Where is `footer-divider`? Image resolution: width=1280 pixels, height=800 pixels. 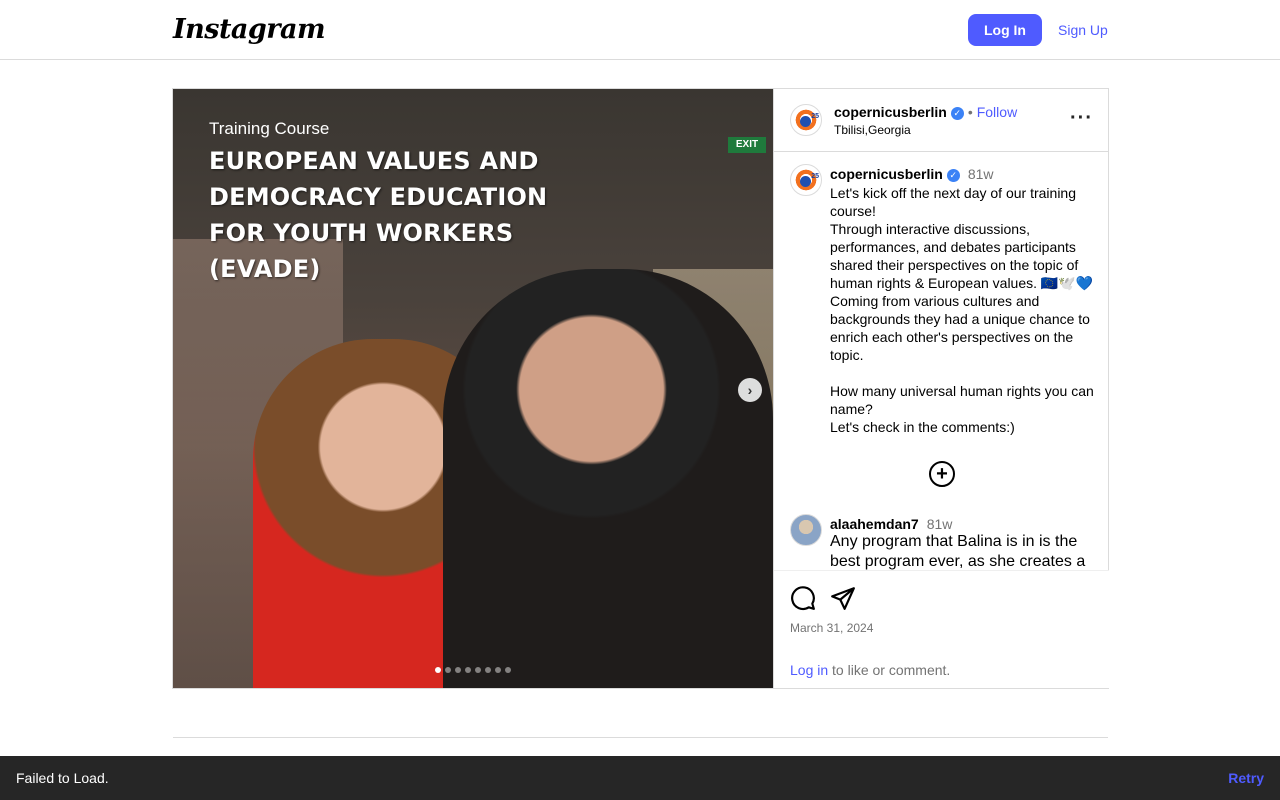 footer-divider is located at coordinates (640, 737).